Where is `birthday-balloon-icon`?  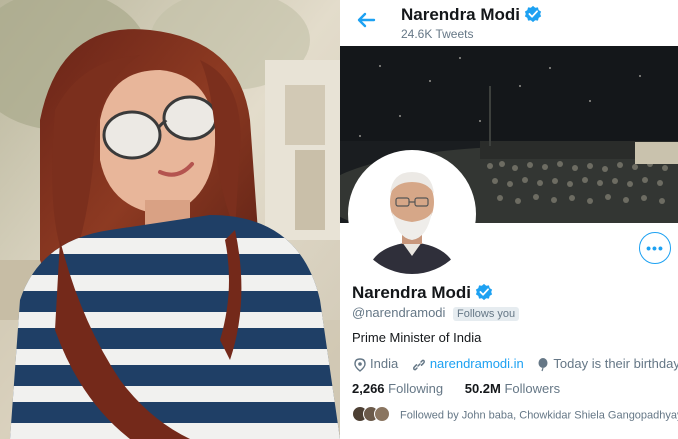 birthday-balloon-icon is located at coordinates (543, 364).